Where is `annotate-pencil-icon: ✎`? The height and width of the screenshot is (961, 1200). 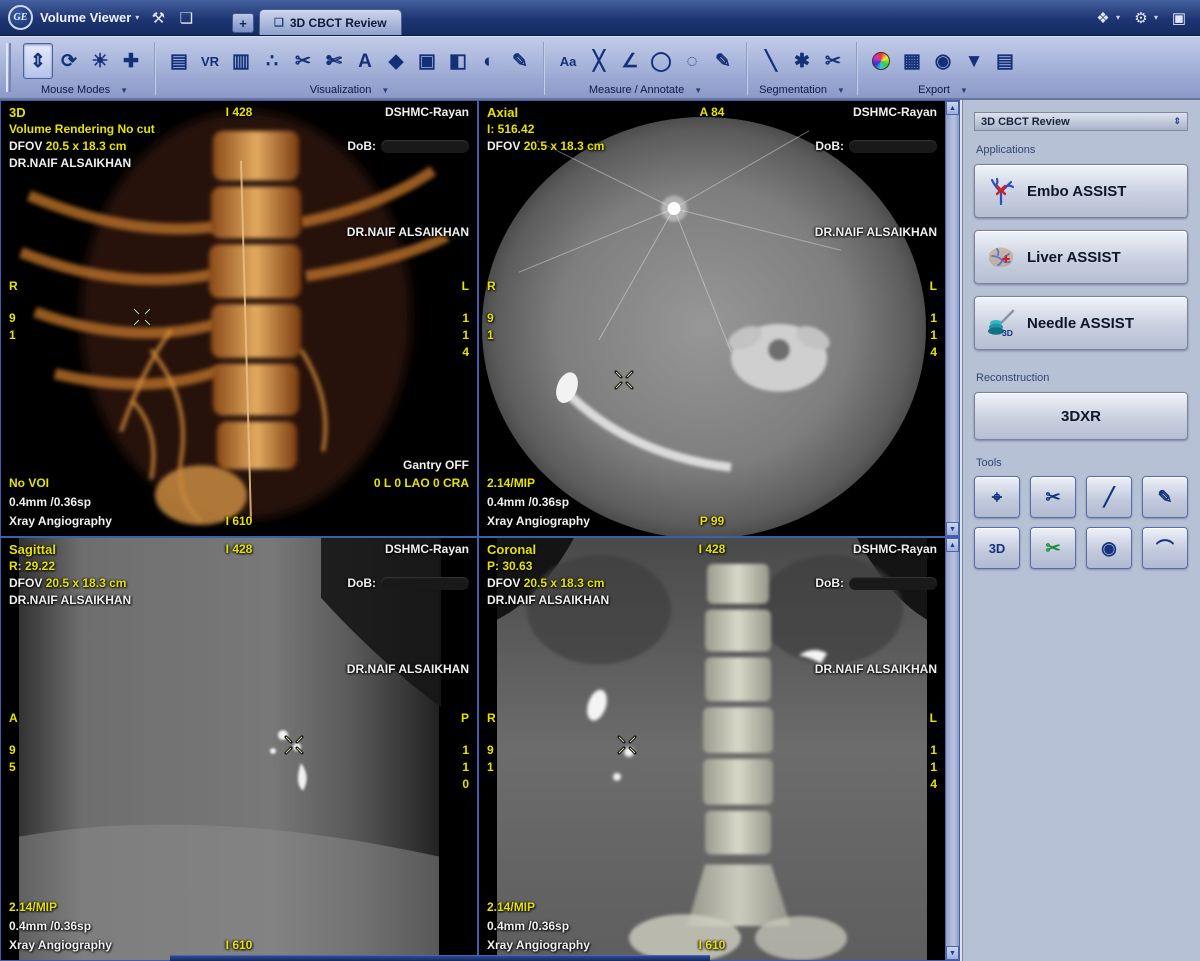
annotate-pencil-icon: ✎ is located at coordinates (723, 61).